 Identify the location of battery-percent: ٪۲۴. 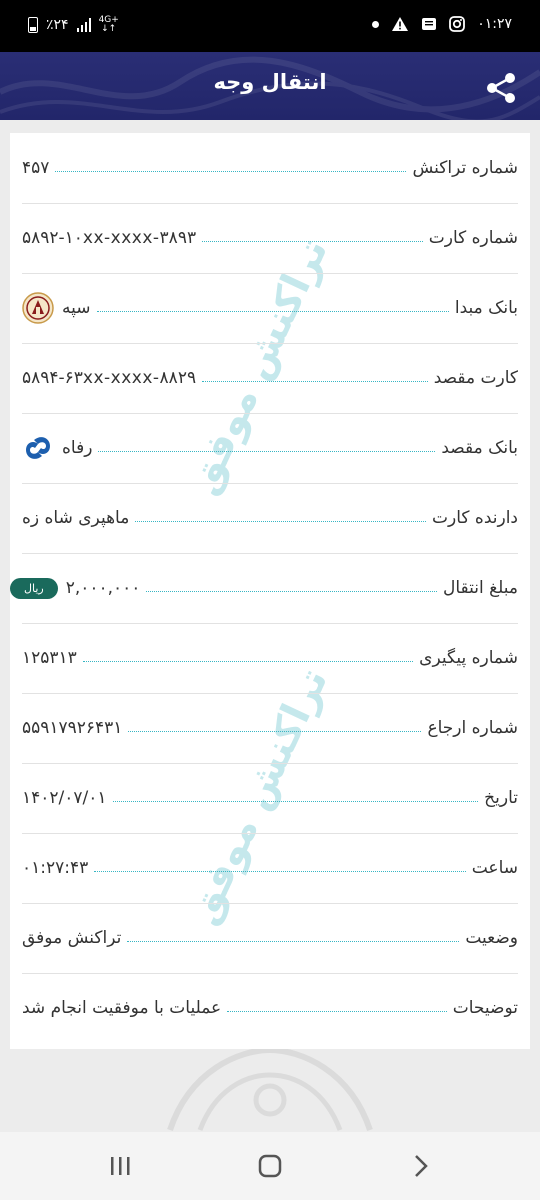
(57, 25).